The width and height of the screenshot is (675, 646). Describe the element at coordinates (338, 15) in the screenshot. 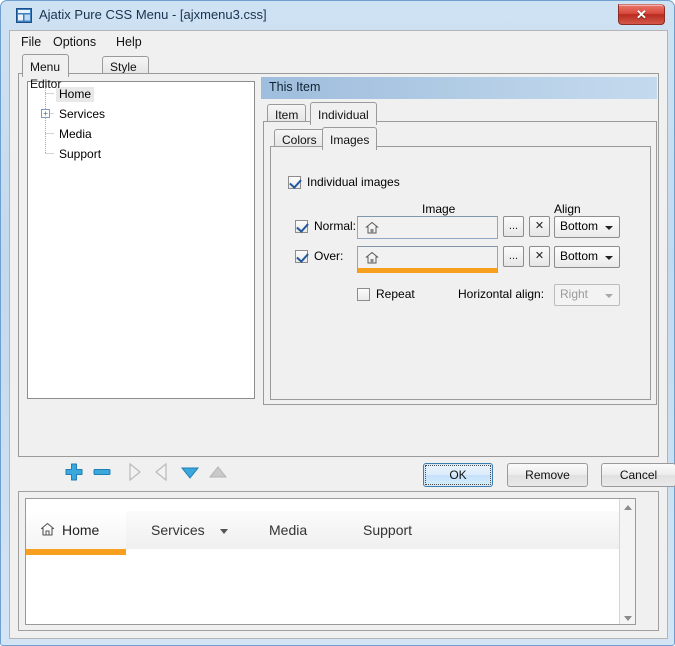

I see `title-bar: Ajatix Pure CSS Menu - [ajxmenu3.css] ✕` at that location.